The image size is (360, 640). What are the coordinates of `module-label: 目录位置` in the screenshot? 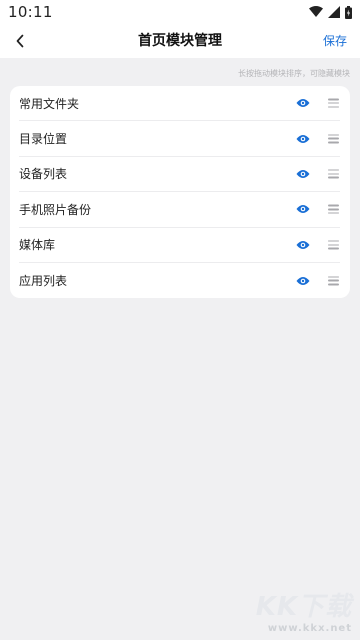 It's located at (43, 139).